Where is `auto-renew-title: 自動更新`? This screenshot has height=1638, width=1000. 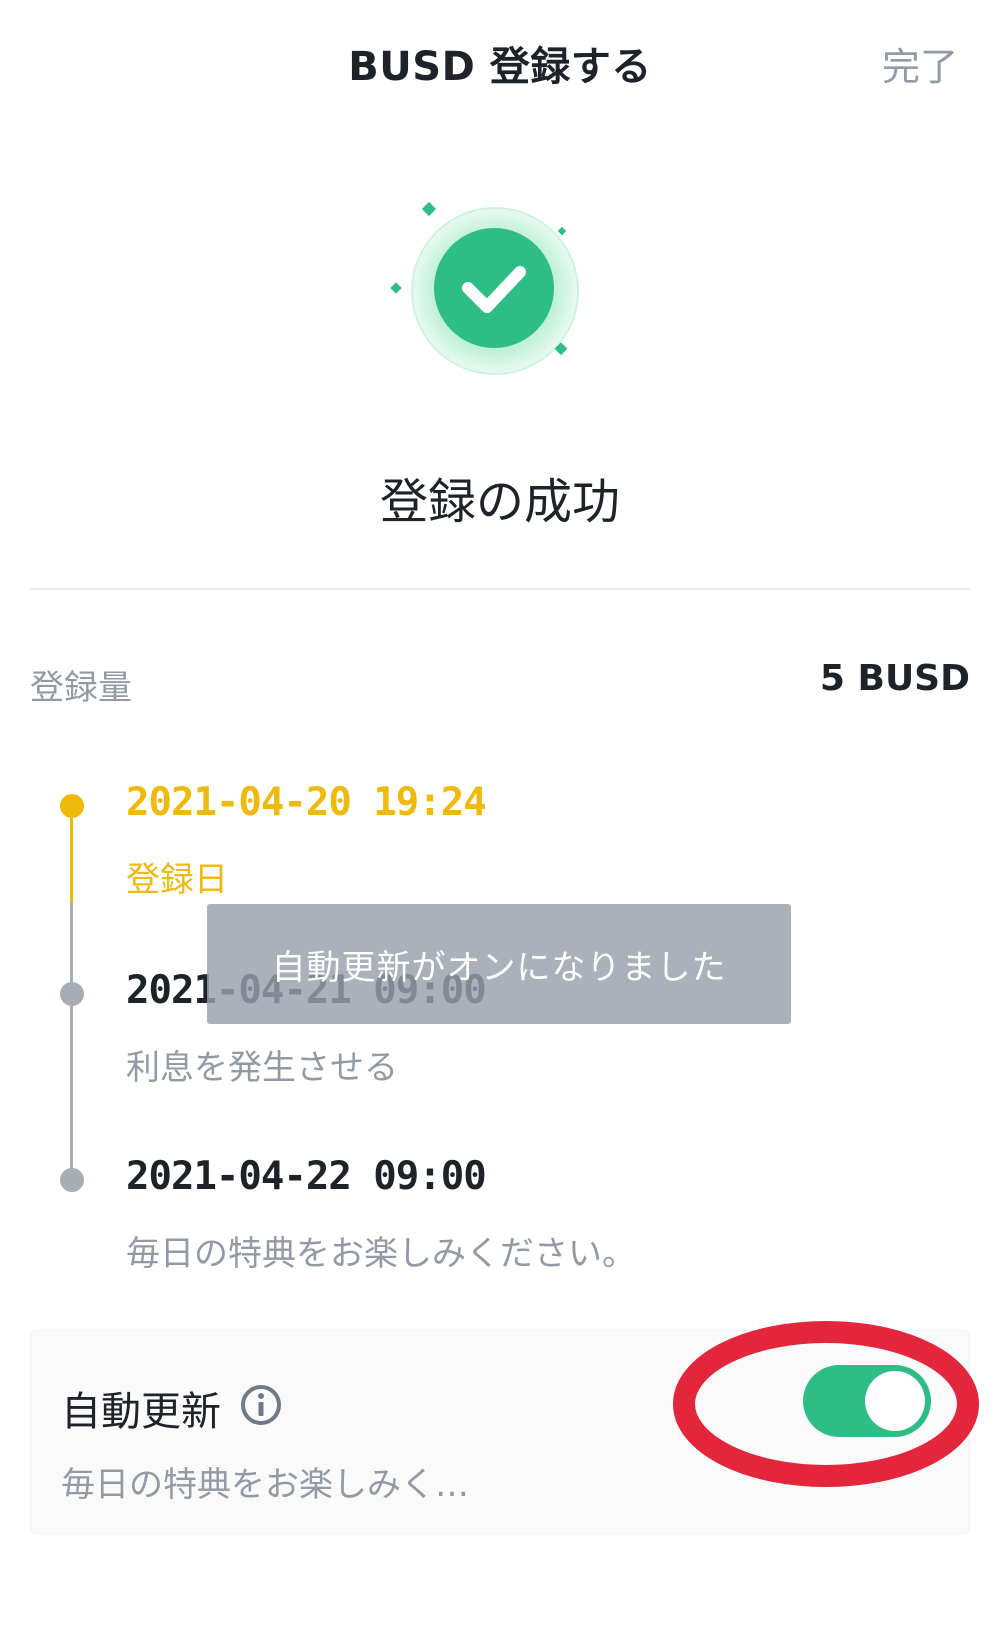 auto-renew-title: 自動更新 is located at coordinates (141, 1412).